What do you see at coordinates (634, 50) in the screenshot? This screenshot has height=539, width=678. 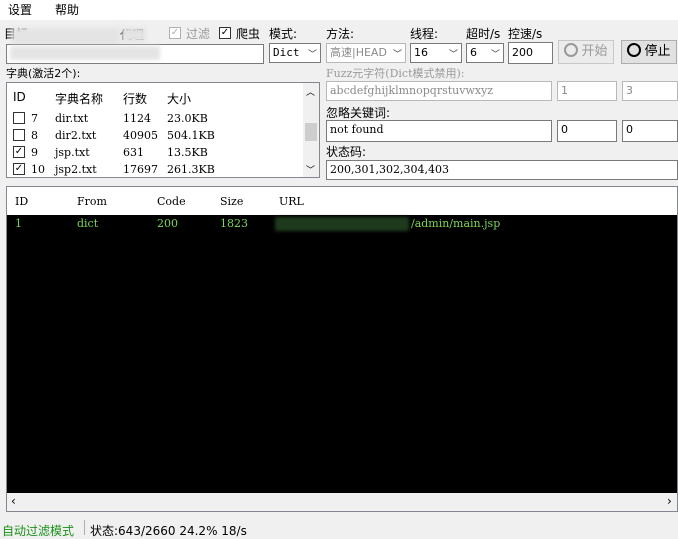 I see `power-icon` at bounding box center [634, 50].